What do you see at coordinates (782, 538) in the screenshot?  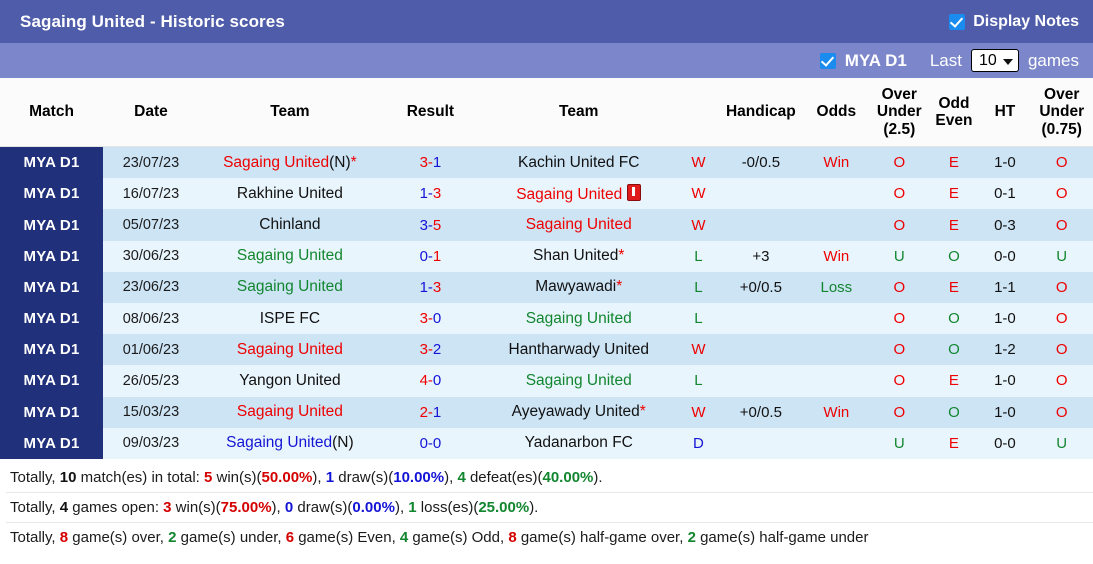 I see `txt: game(s) half-game under` at bounding box center [782, 538].